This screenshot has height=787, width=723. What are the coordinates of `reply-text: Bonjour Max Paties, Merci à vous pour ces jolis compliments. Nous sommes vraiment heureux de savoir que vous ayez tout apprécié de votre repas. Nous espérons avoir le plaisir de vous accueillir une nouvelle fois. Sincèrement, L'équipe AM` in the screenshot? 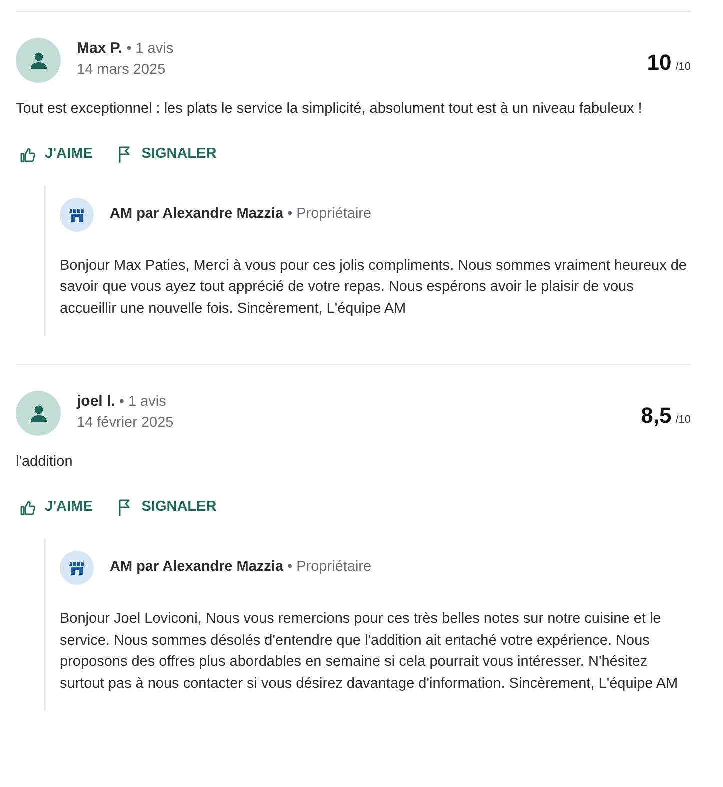 It's located at (374, 287).